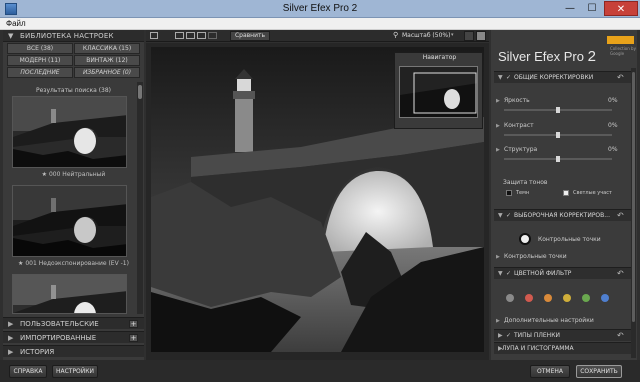 This screenshot has height=382, width=640. I want to click on section-color-filter: ▼ ✓ ЦВЕТНОЙ ФИЛЬТР ↶, so click(562, 273).